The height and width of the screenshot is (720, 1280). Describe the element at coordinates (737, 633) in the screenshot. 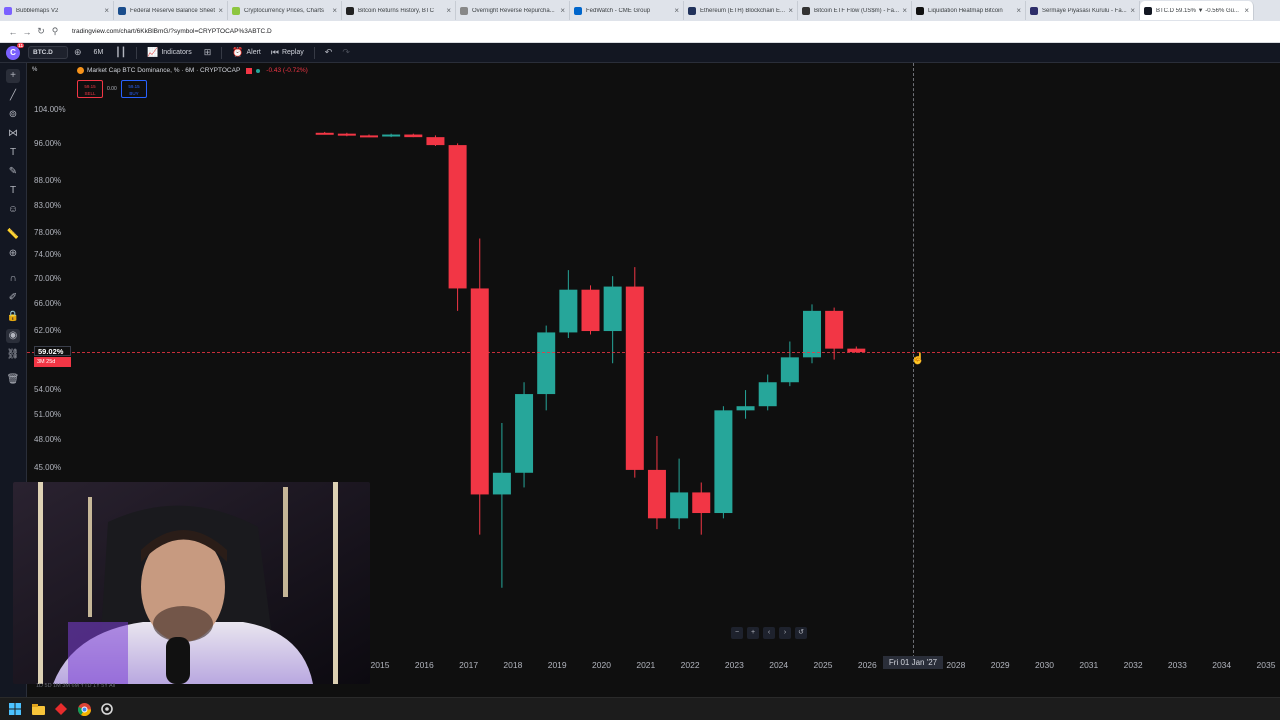

I see `zoom-out-icon: −` at that location.